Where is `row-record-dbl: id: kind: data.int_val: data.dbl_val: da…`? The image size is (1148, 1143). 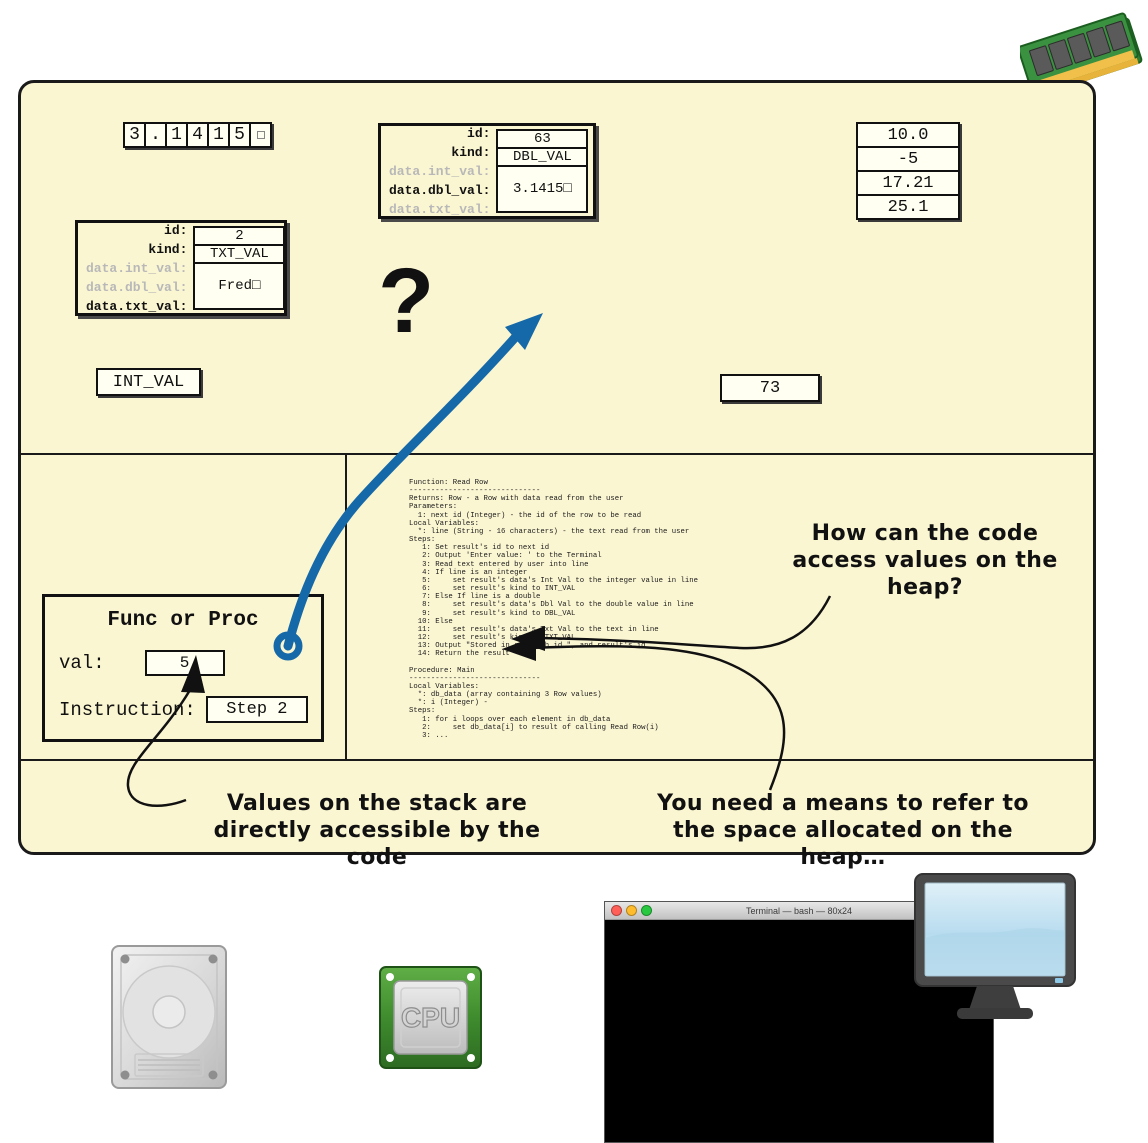
row-record-dbl: id: kind: data.int_val: data.dbl_val: da… is located at coordinates (487, 171).